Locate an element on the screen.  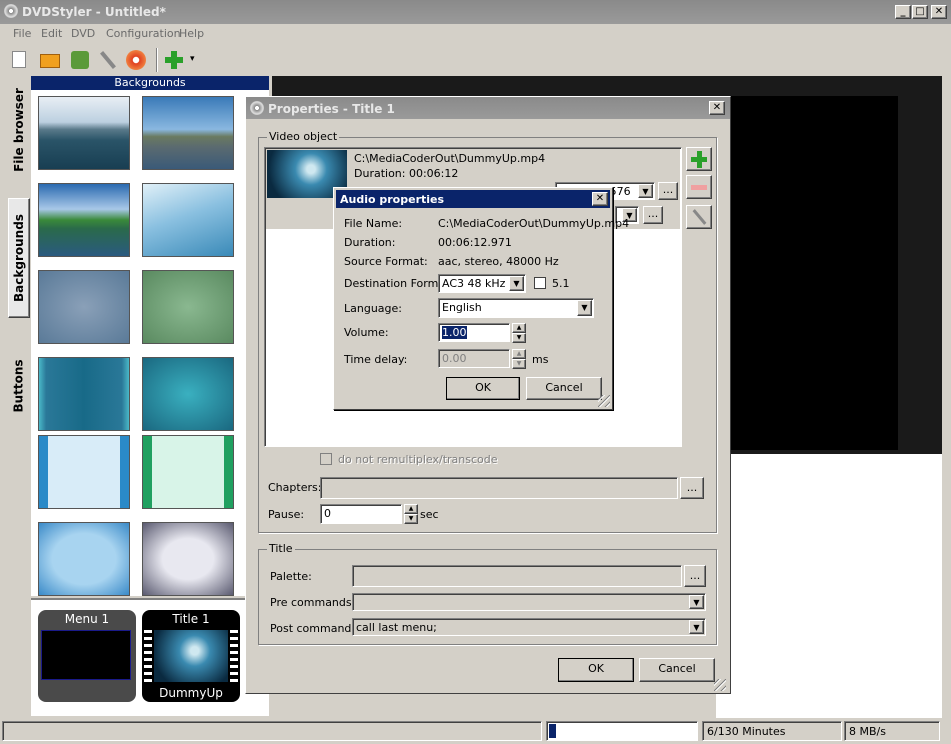
new-icon is located at coordinates (20, 60).